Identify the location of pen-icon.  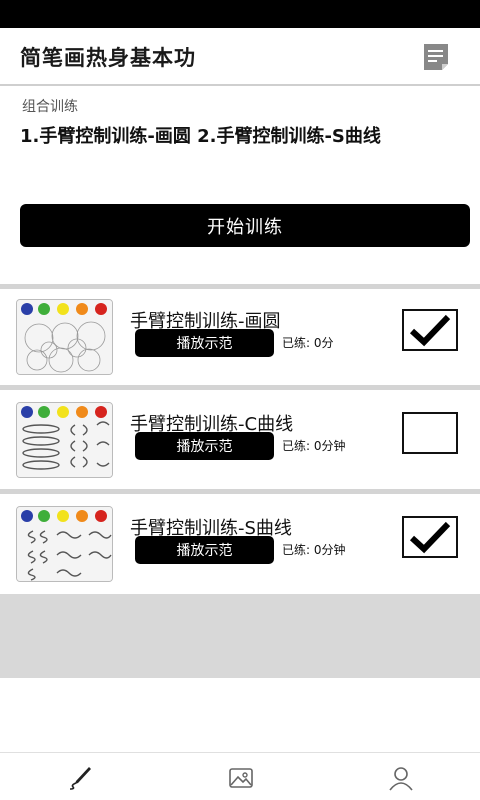
(80, 778).